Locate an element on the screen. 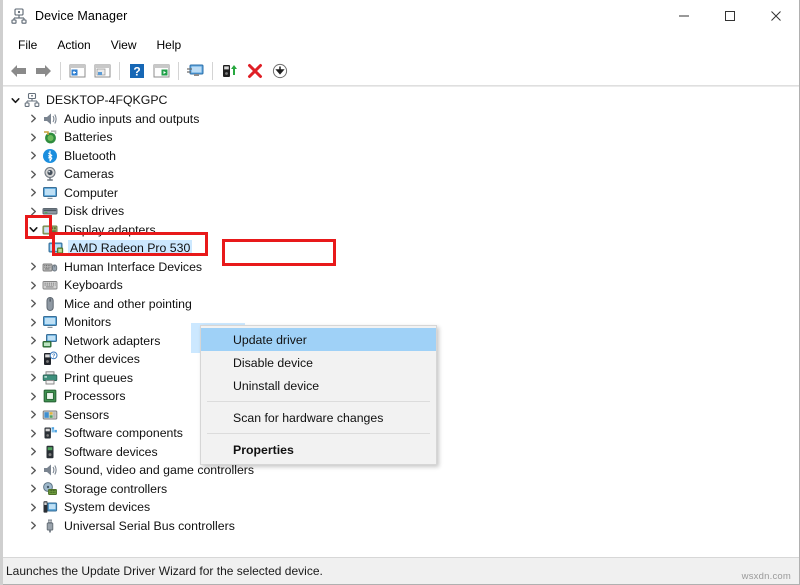  tree-item-batteries: Batteries is located at coordinates (399, 137).